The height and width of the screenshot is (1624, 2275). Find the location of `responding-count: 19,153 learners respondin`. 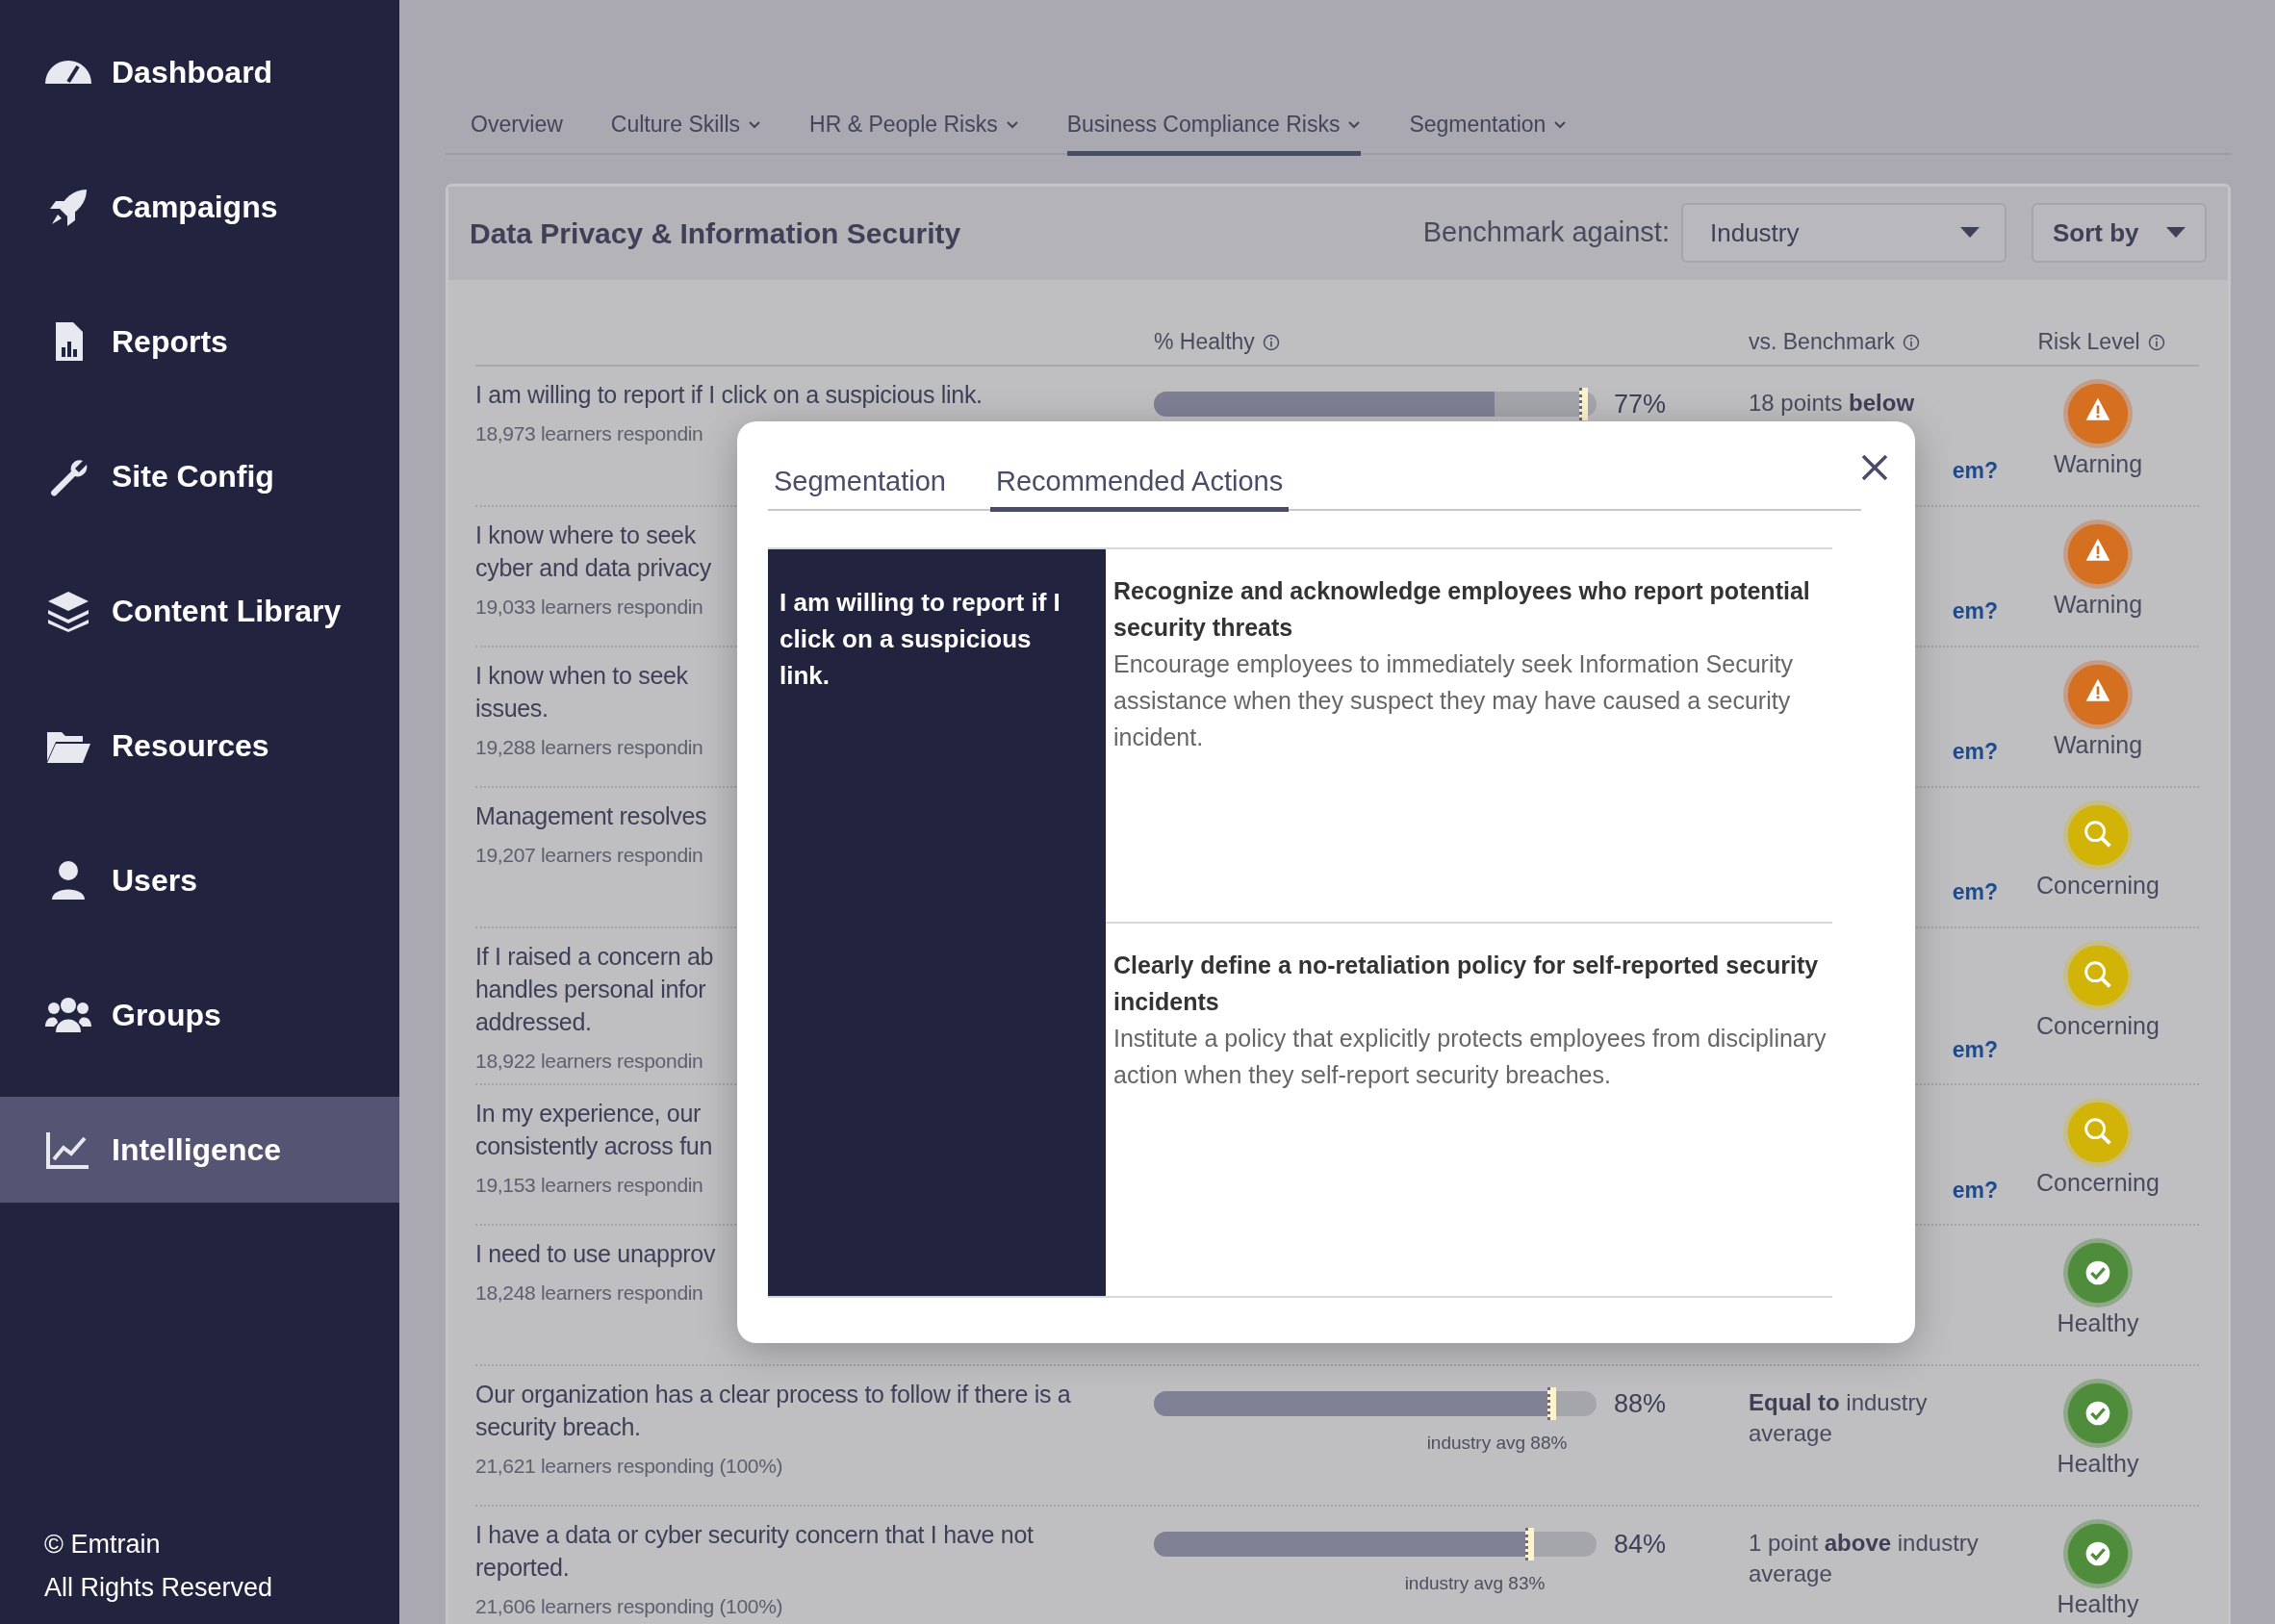

responding-count: 19,153 learners respondin is located at coordinates (589, 1185).